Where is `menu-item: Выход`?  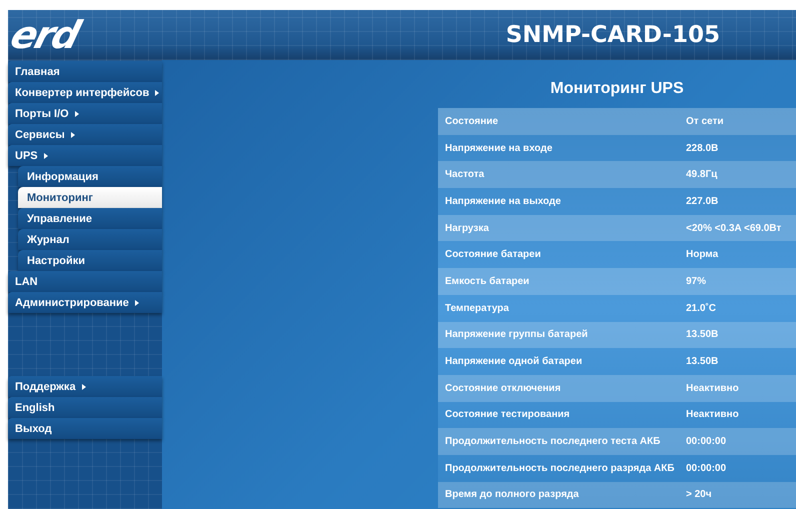
menu-item: Выход is located at coordinates (85, 428).